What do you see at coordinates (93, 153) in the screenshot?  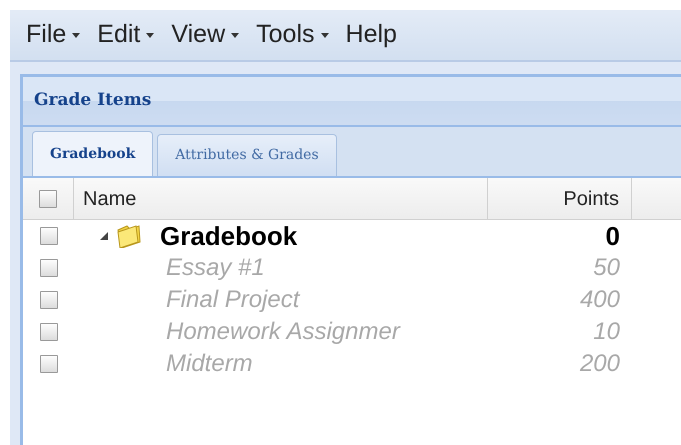 I see `tab: Gradebook` at bounding box center [93, 153].